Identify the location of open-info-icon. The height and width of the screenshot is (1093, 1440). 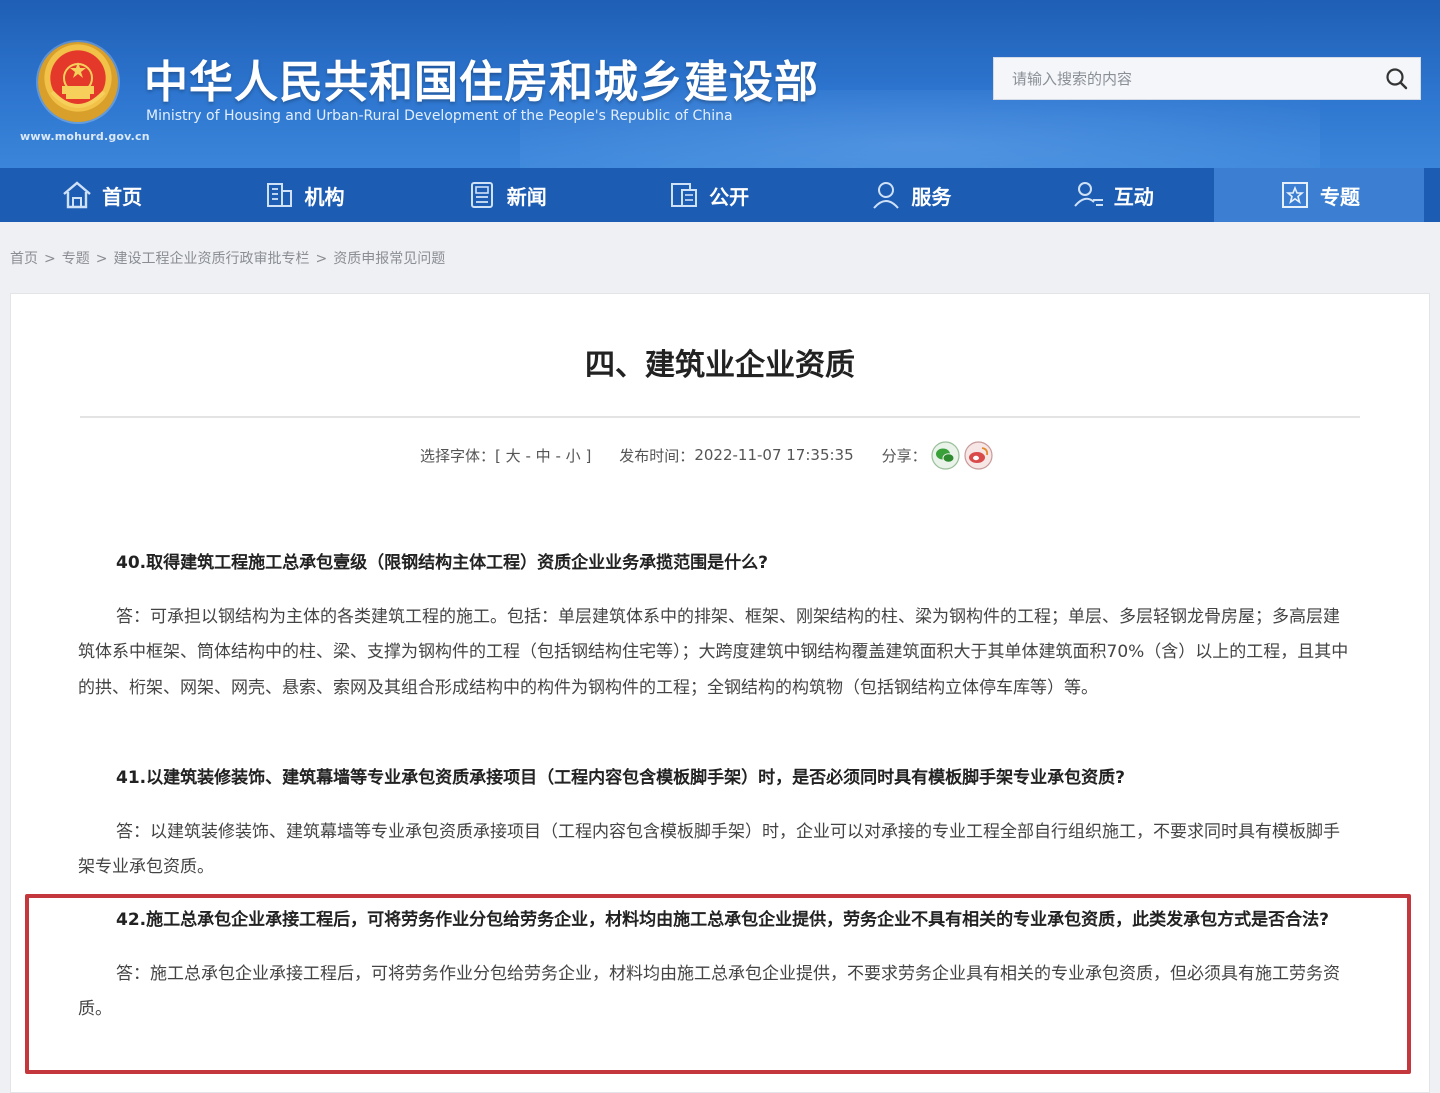
(684, 195).